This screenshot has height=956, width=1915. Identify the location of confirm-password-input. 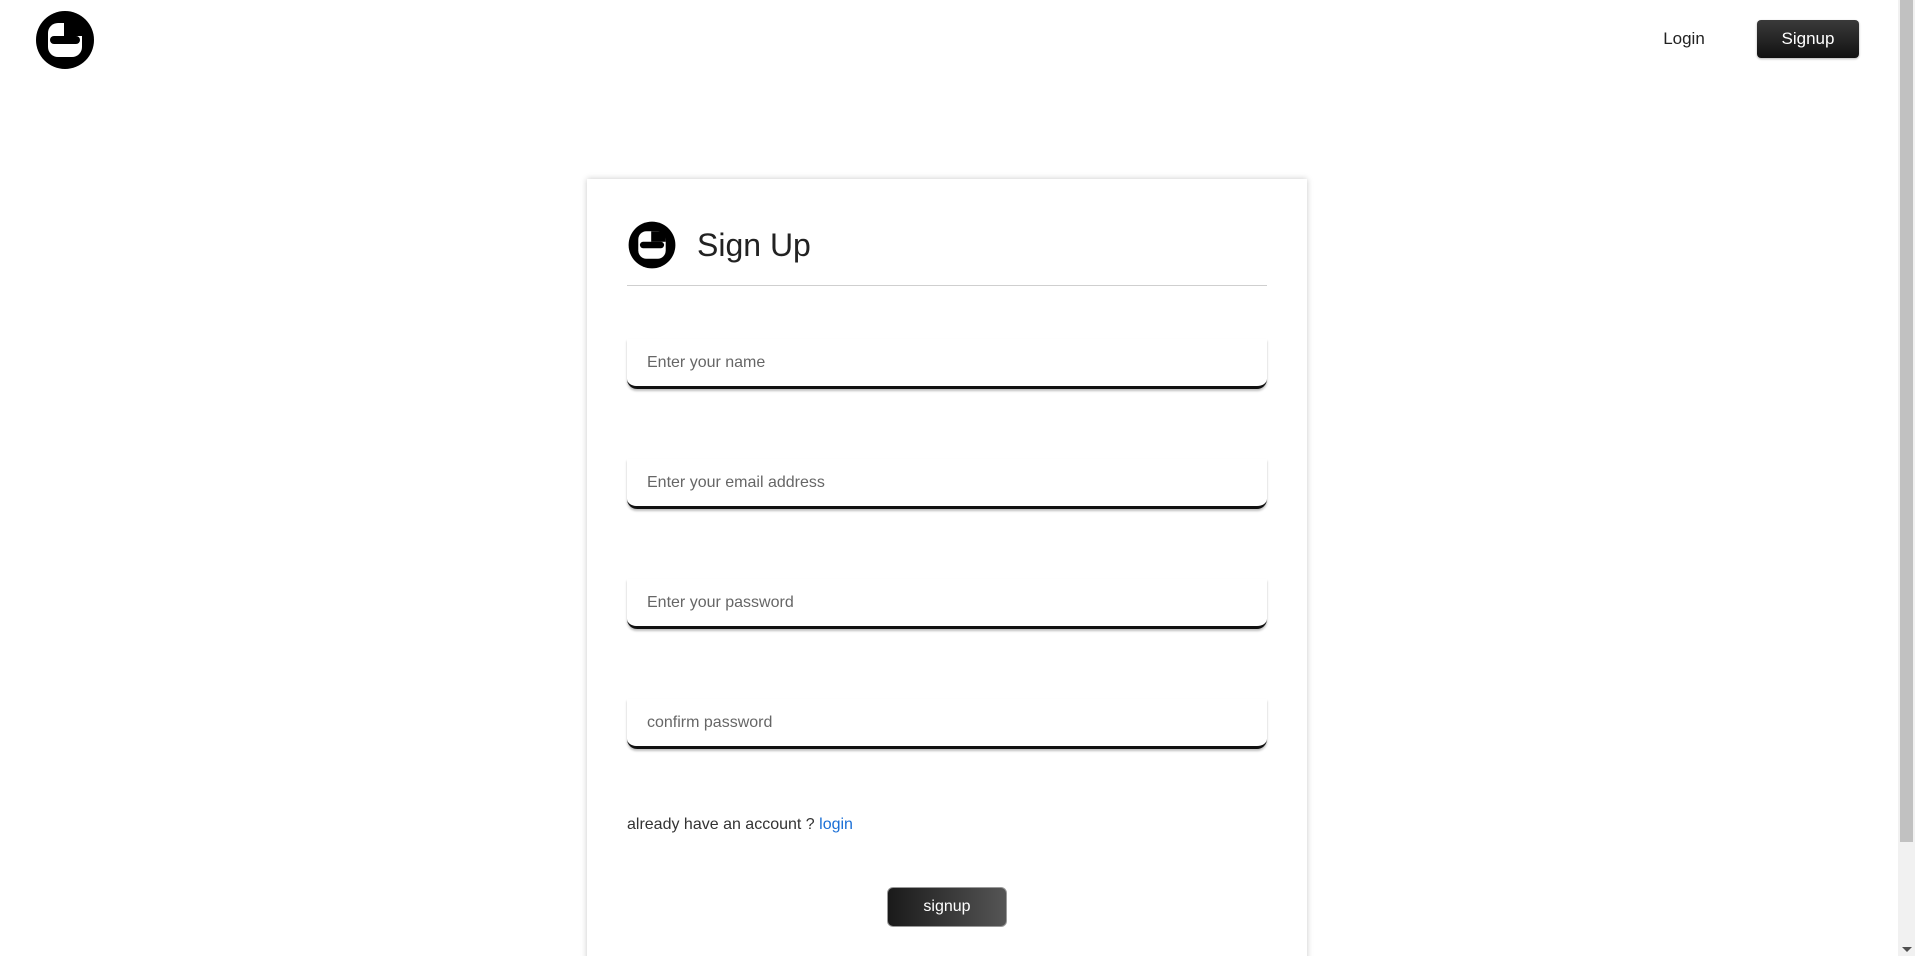
(947, 724).